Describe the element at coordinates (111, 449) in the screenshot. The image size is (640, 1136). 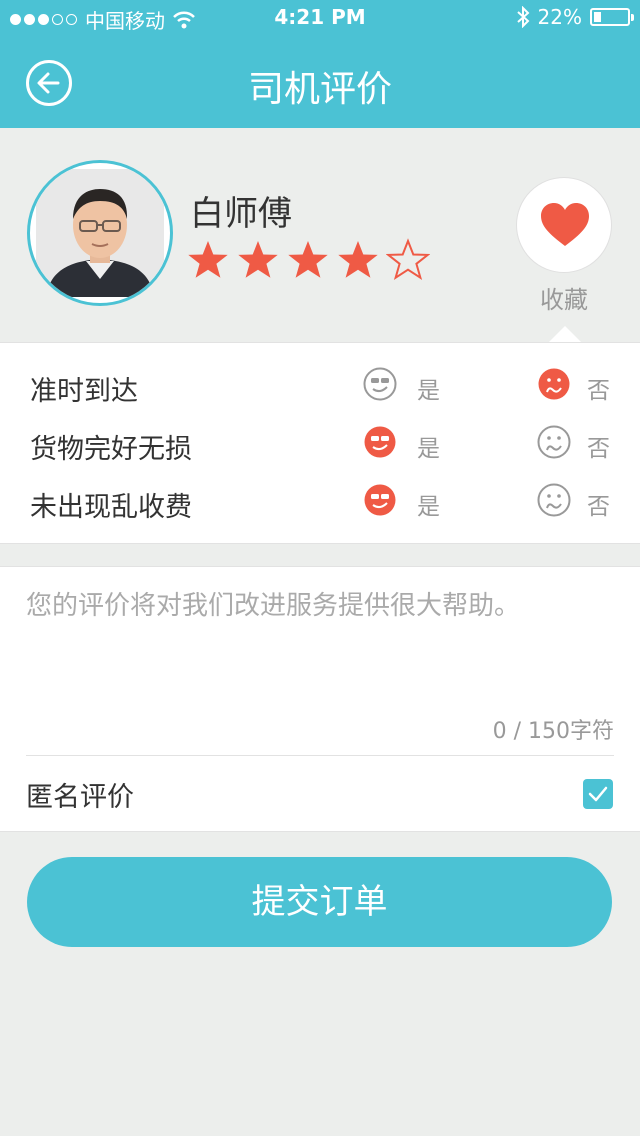
I see `rating-row-label: 货物完好无损` at that location.